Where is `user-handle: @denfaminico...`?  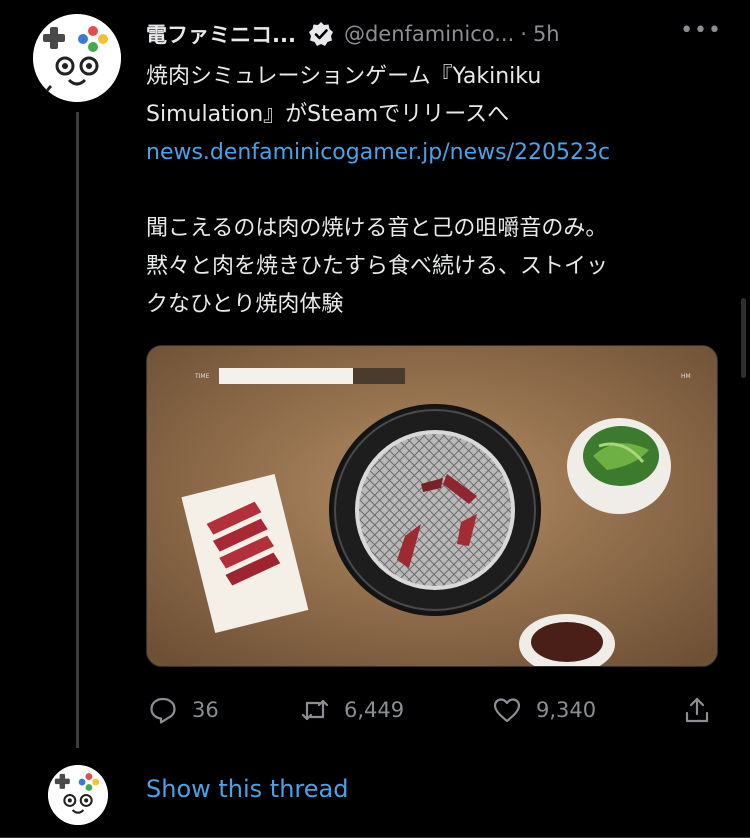
user-handle: @denfaminico... is located at coordinates (429, 34).